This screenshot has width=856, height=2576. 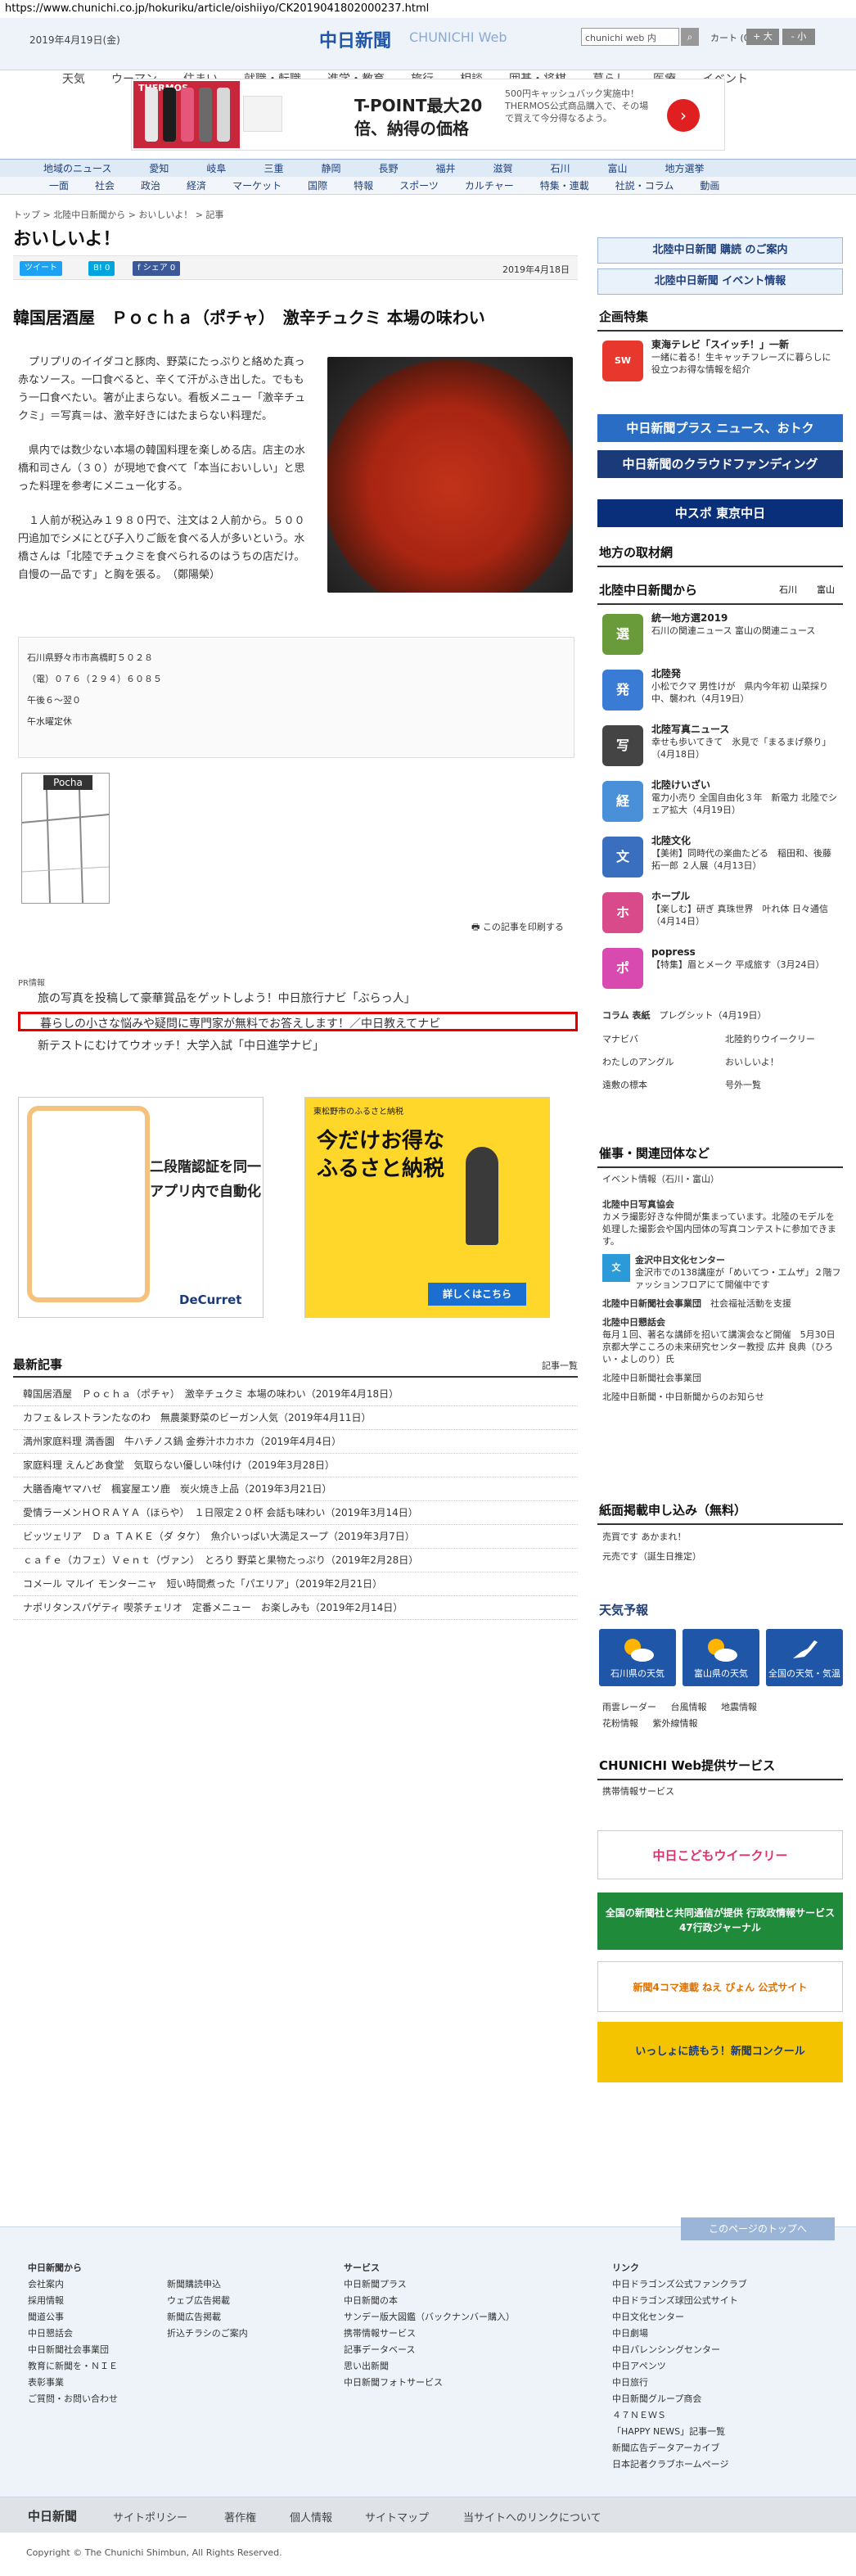 What do you see at coordinates (73, 2334) in the screenshot?
I see `footer-link: 中日懇話会` at bounding box center [73, 2334].